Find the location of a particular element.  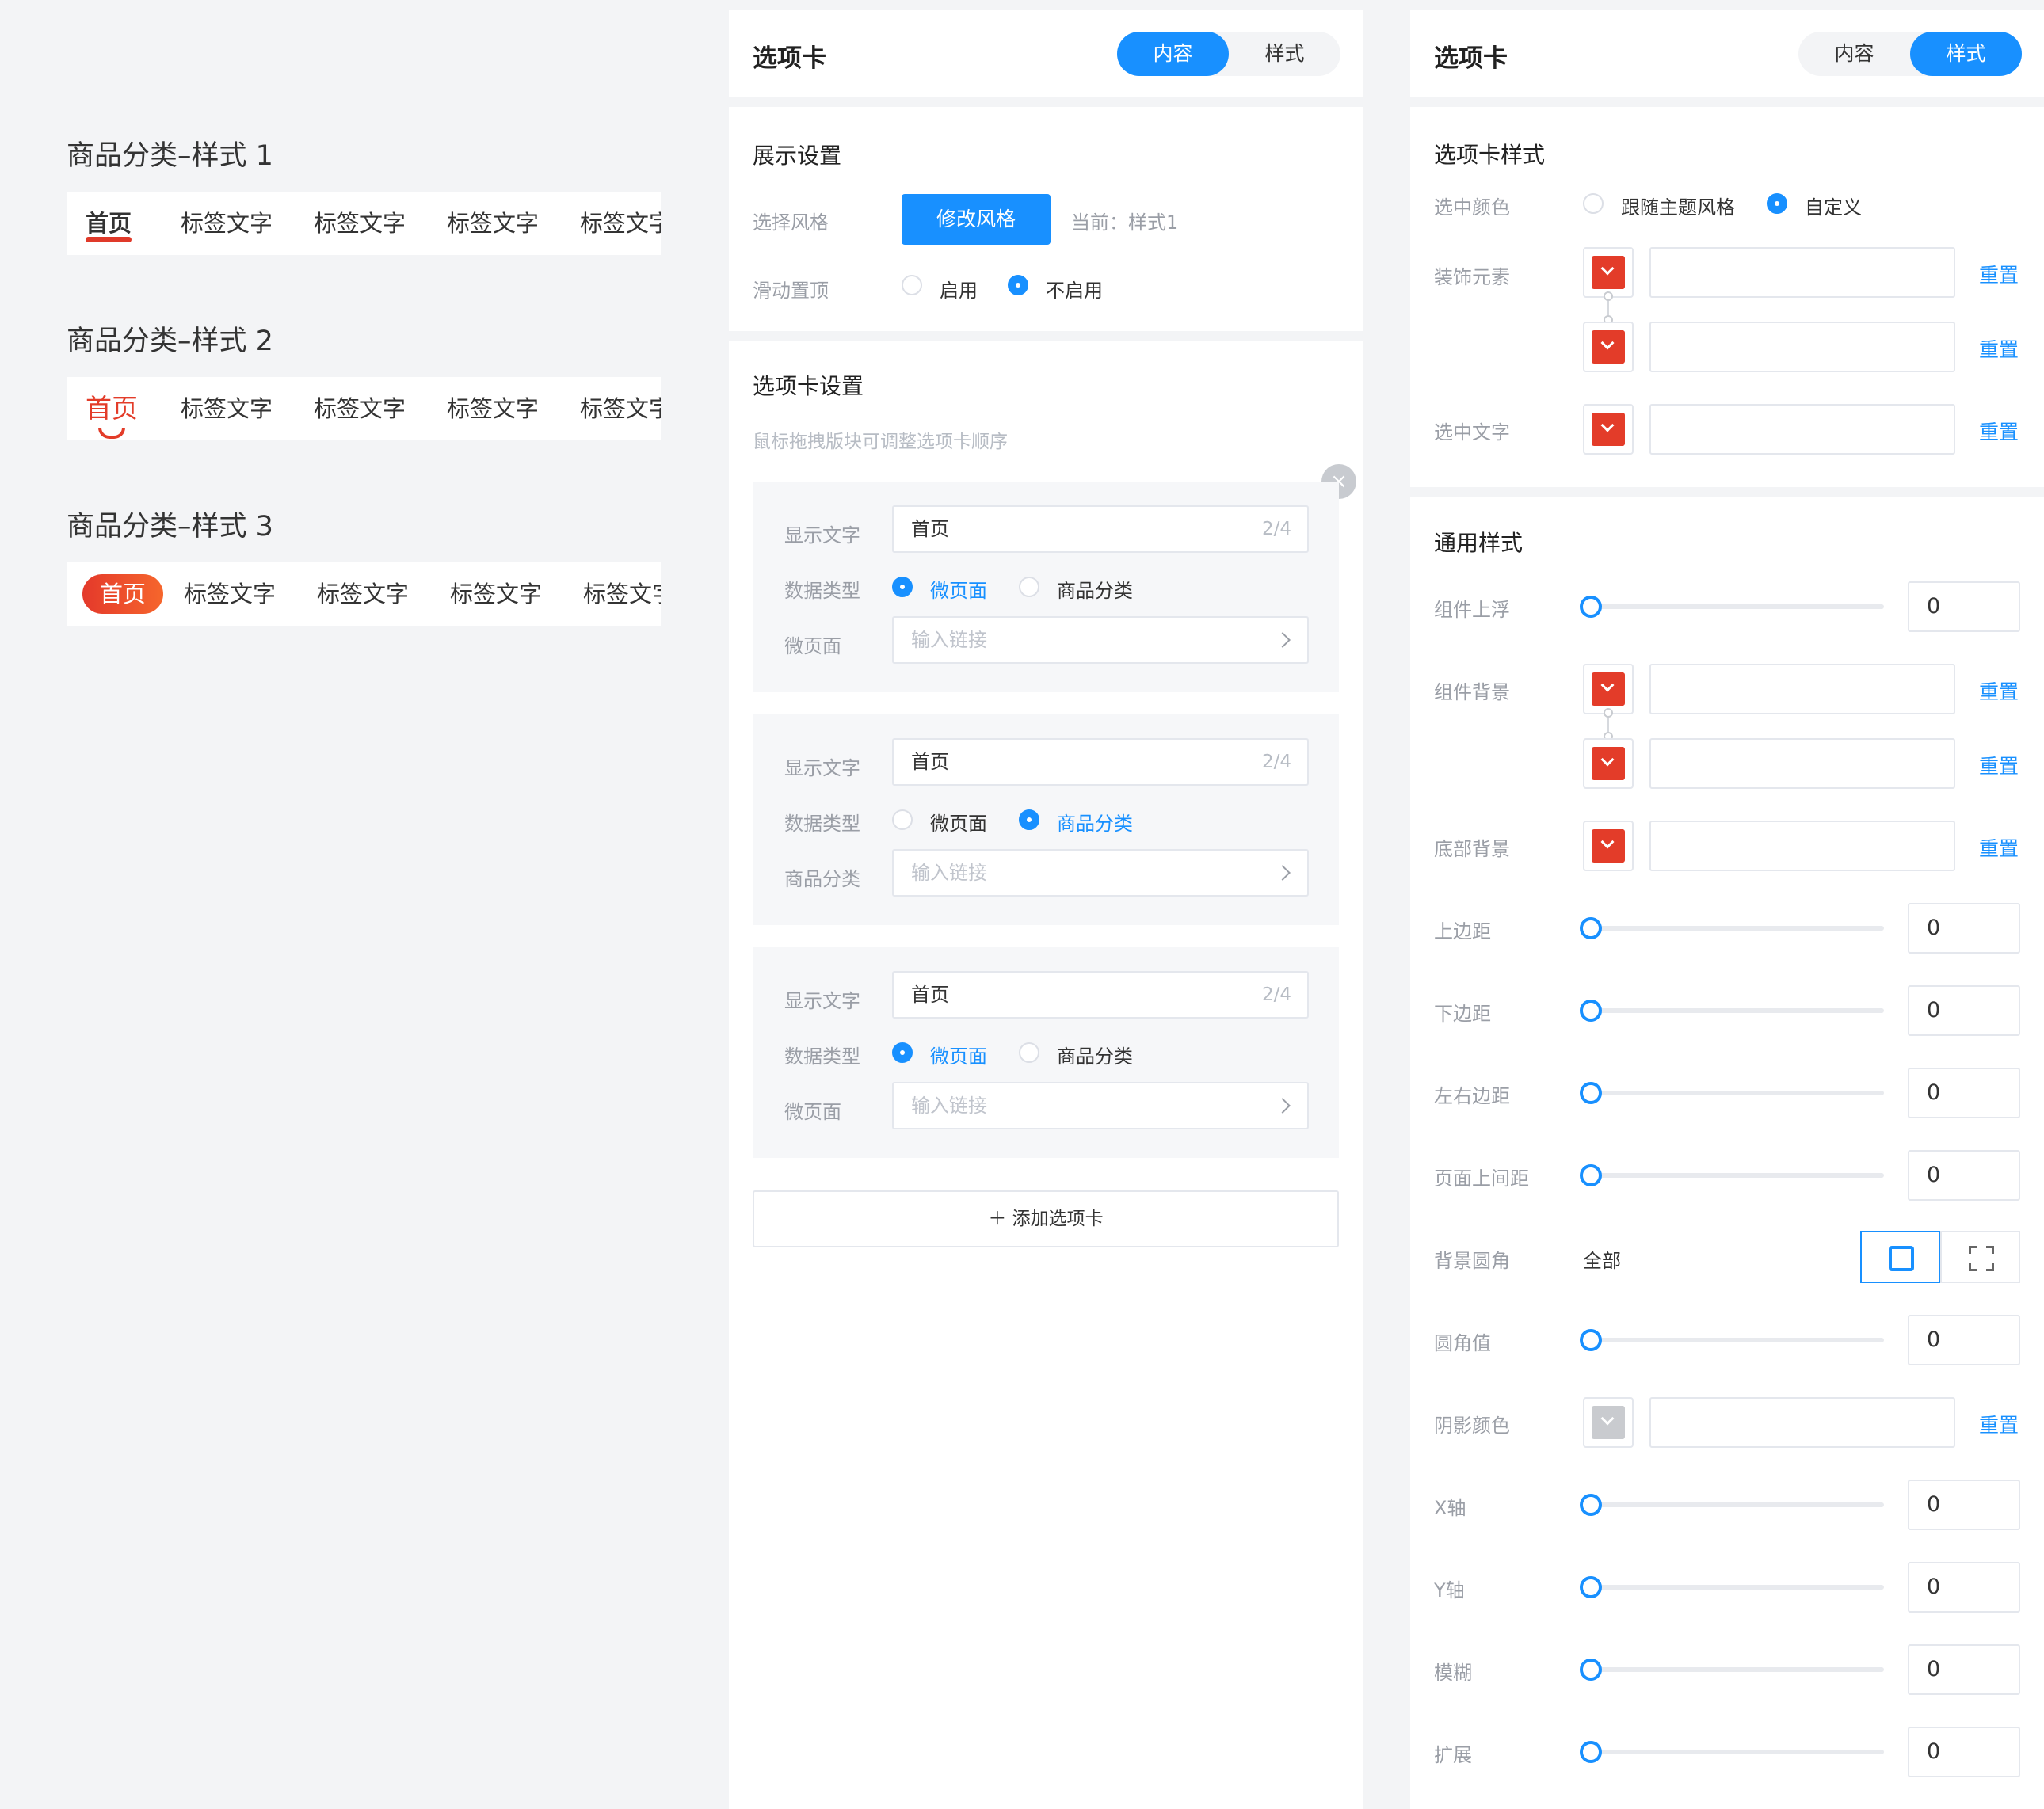

tab-home-pill: 首页 is located at coordinates (123, 594).